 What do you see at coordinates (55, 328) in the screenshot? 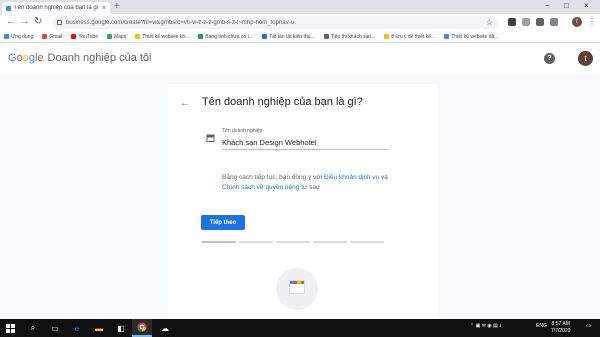
I see `task-view-icon: ▭` at bounding box center [55, 328].